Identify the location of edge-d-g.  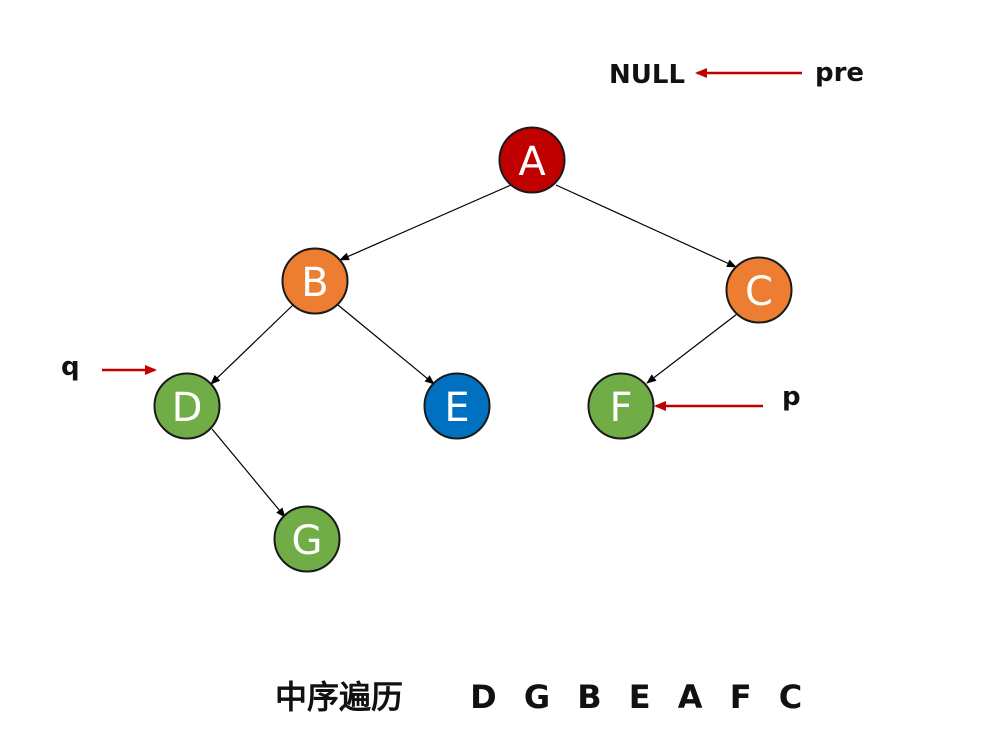
(248, 473).